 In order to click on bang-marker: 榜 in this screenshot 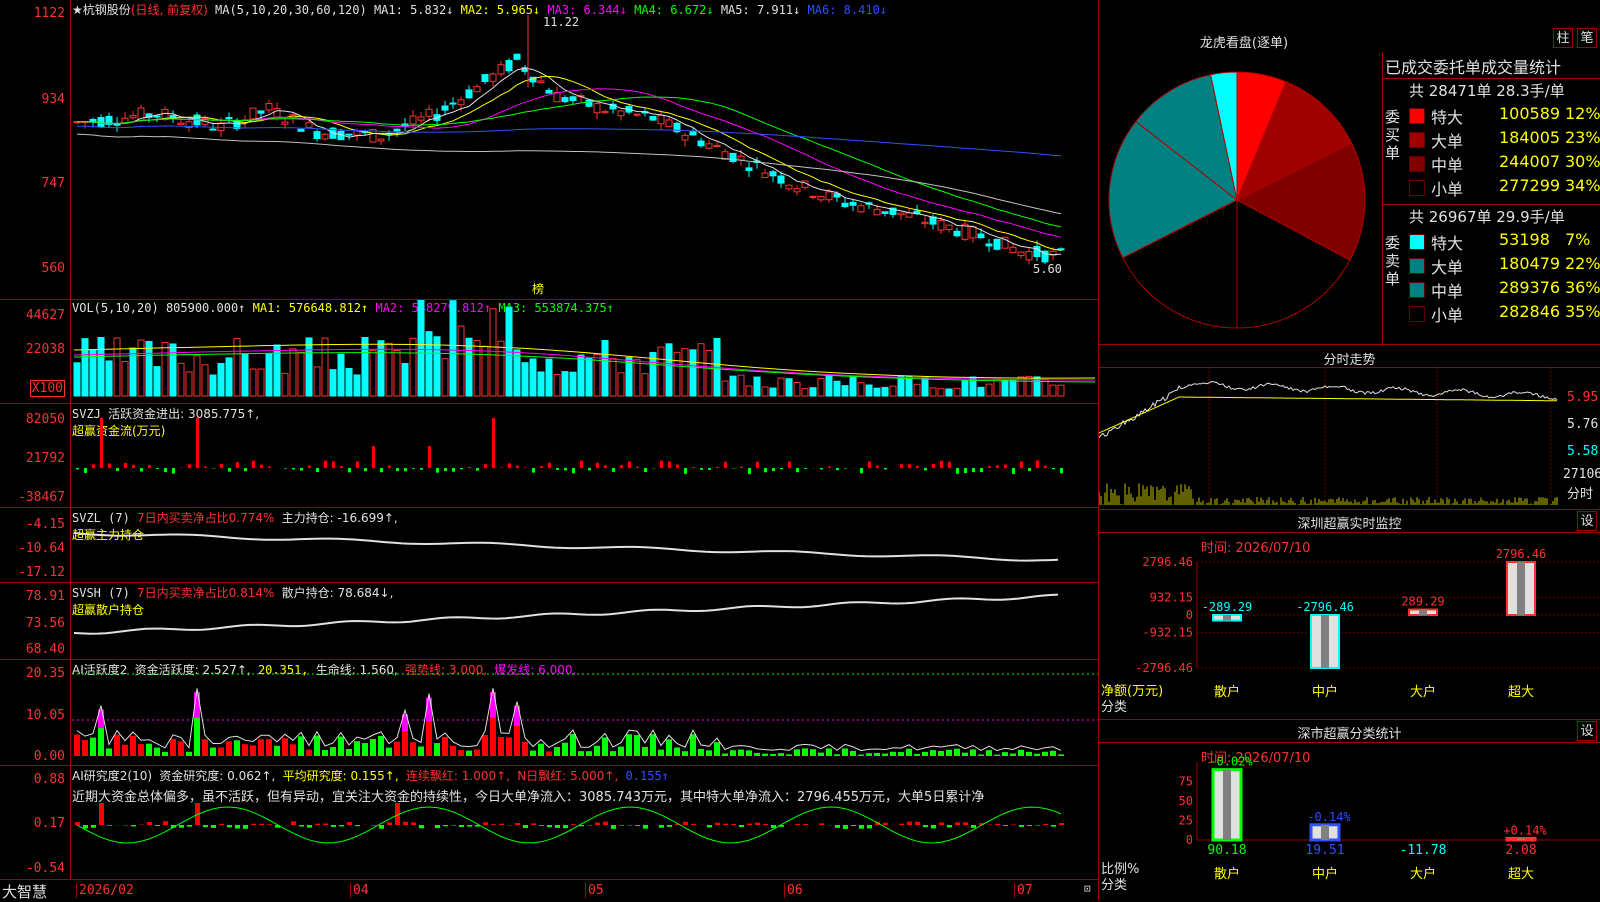, I will do `click(538, 288)`.